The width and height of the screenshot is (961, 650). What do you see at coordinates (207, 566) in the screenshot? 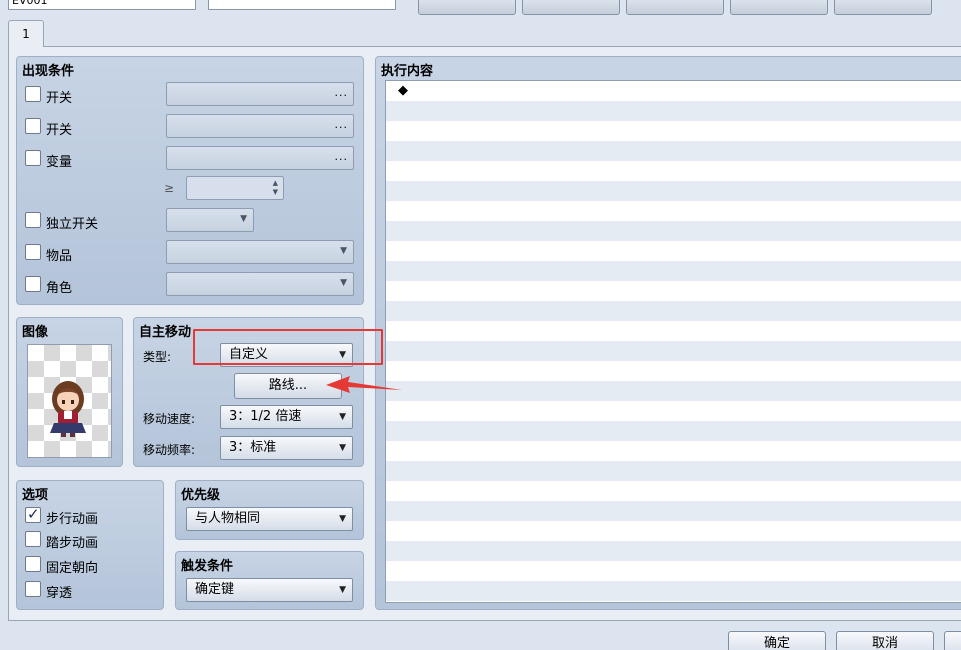
I see `trigger-title: 触发条件` at bounding box center [207, 566].